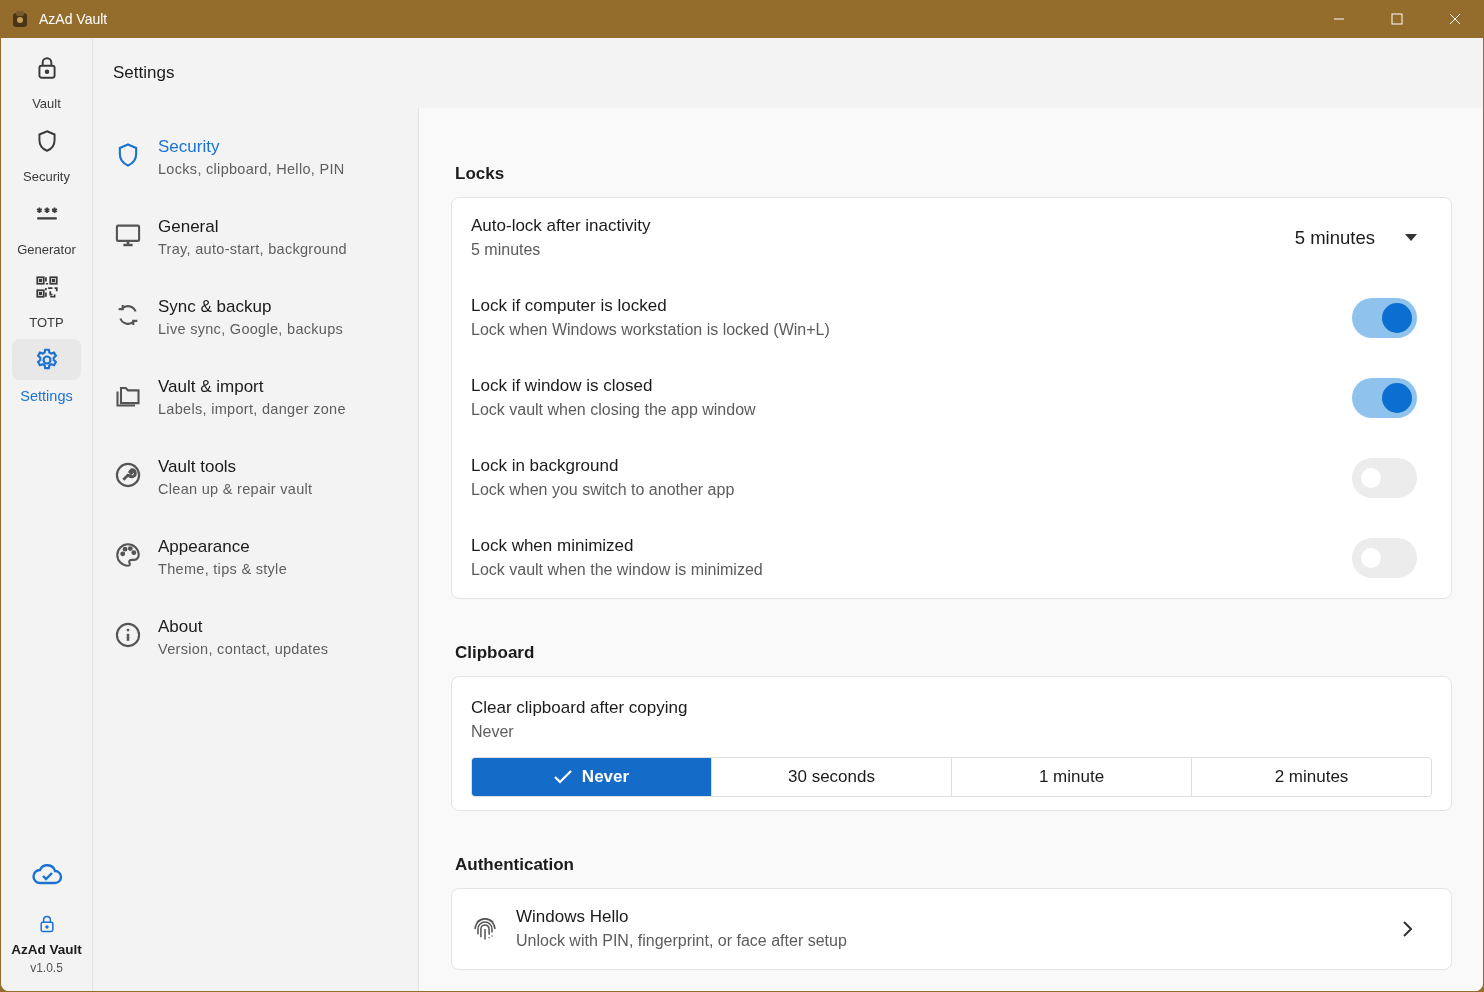  What do you see at coordinates (617, 570) in the screenshot?
I see `setting-description: Lock vault when the window is minimized` at bounding box center [617, 570].